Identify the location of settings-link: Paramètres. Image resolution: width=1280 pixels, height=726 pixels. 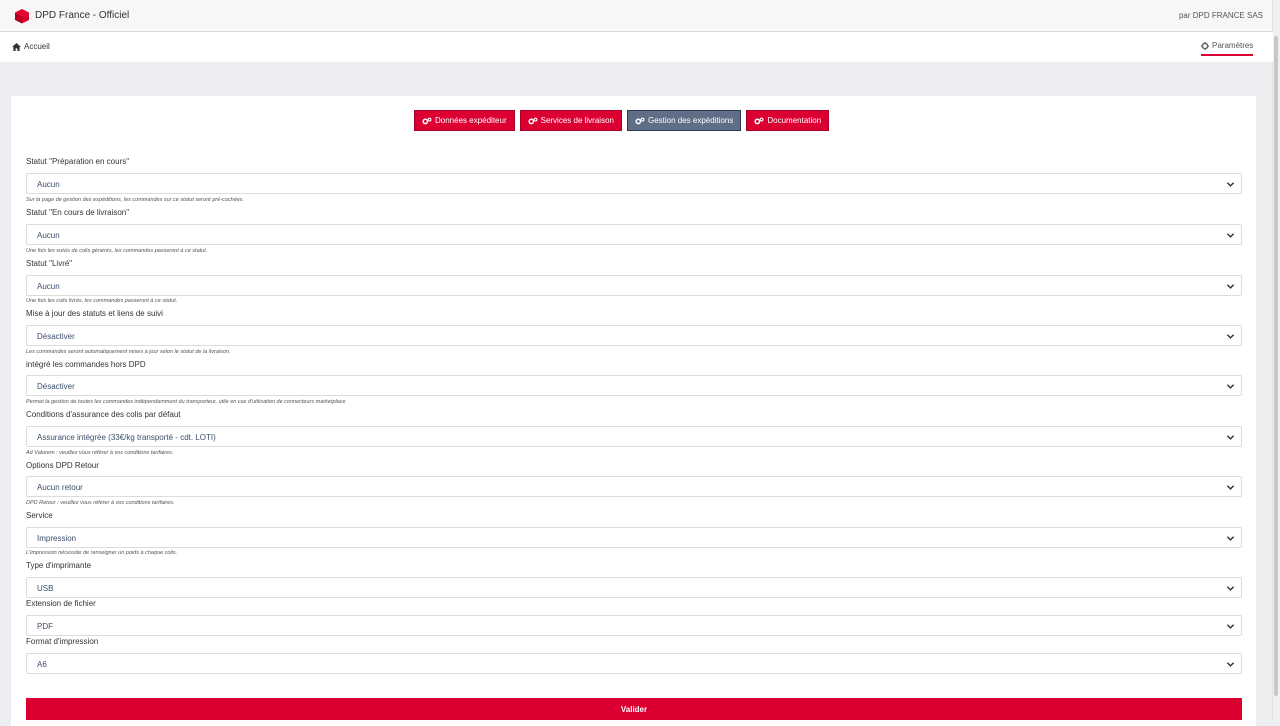
(1227, 48).